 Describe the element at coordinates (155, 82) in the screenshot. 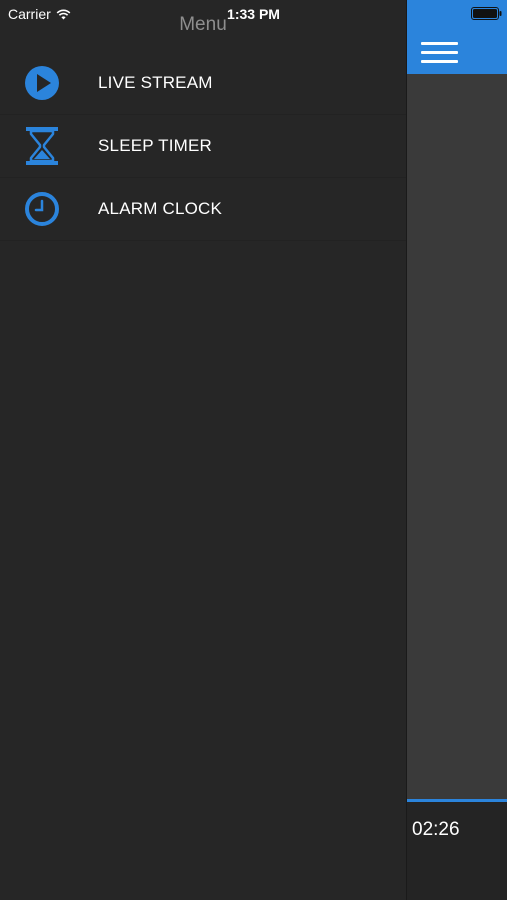

I see `menu-item-label: LIVE STREAM` at that location.